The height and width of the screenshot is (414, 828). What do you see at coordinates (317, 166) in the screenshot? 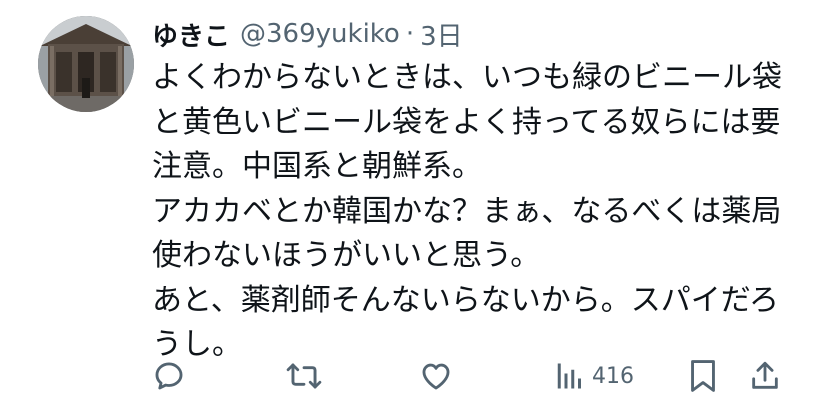
I see `tweet-text-line: 注意。中国系と朝鮮系。` at bounding box center [317, 166].